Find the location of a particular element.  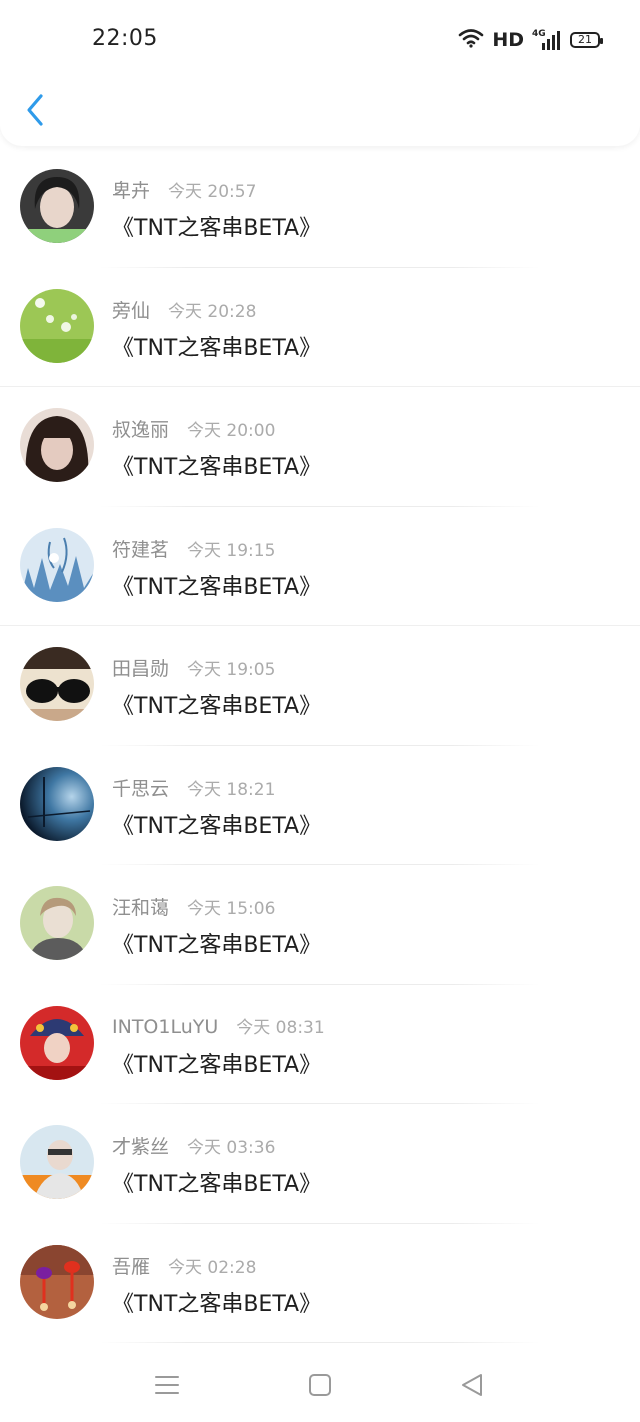

message-meta: 旁仙 今天 20:28 is located at coordinates (184, 309).